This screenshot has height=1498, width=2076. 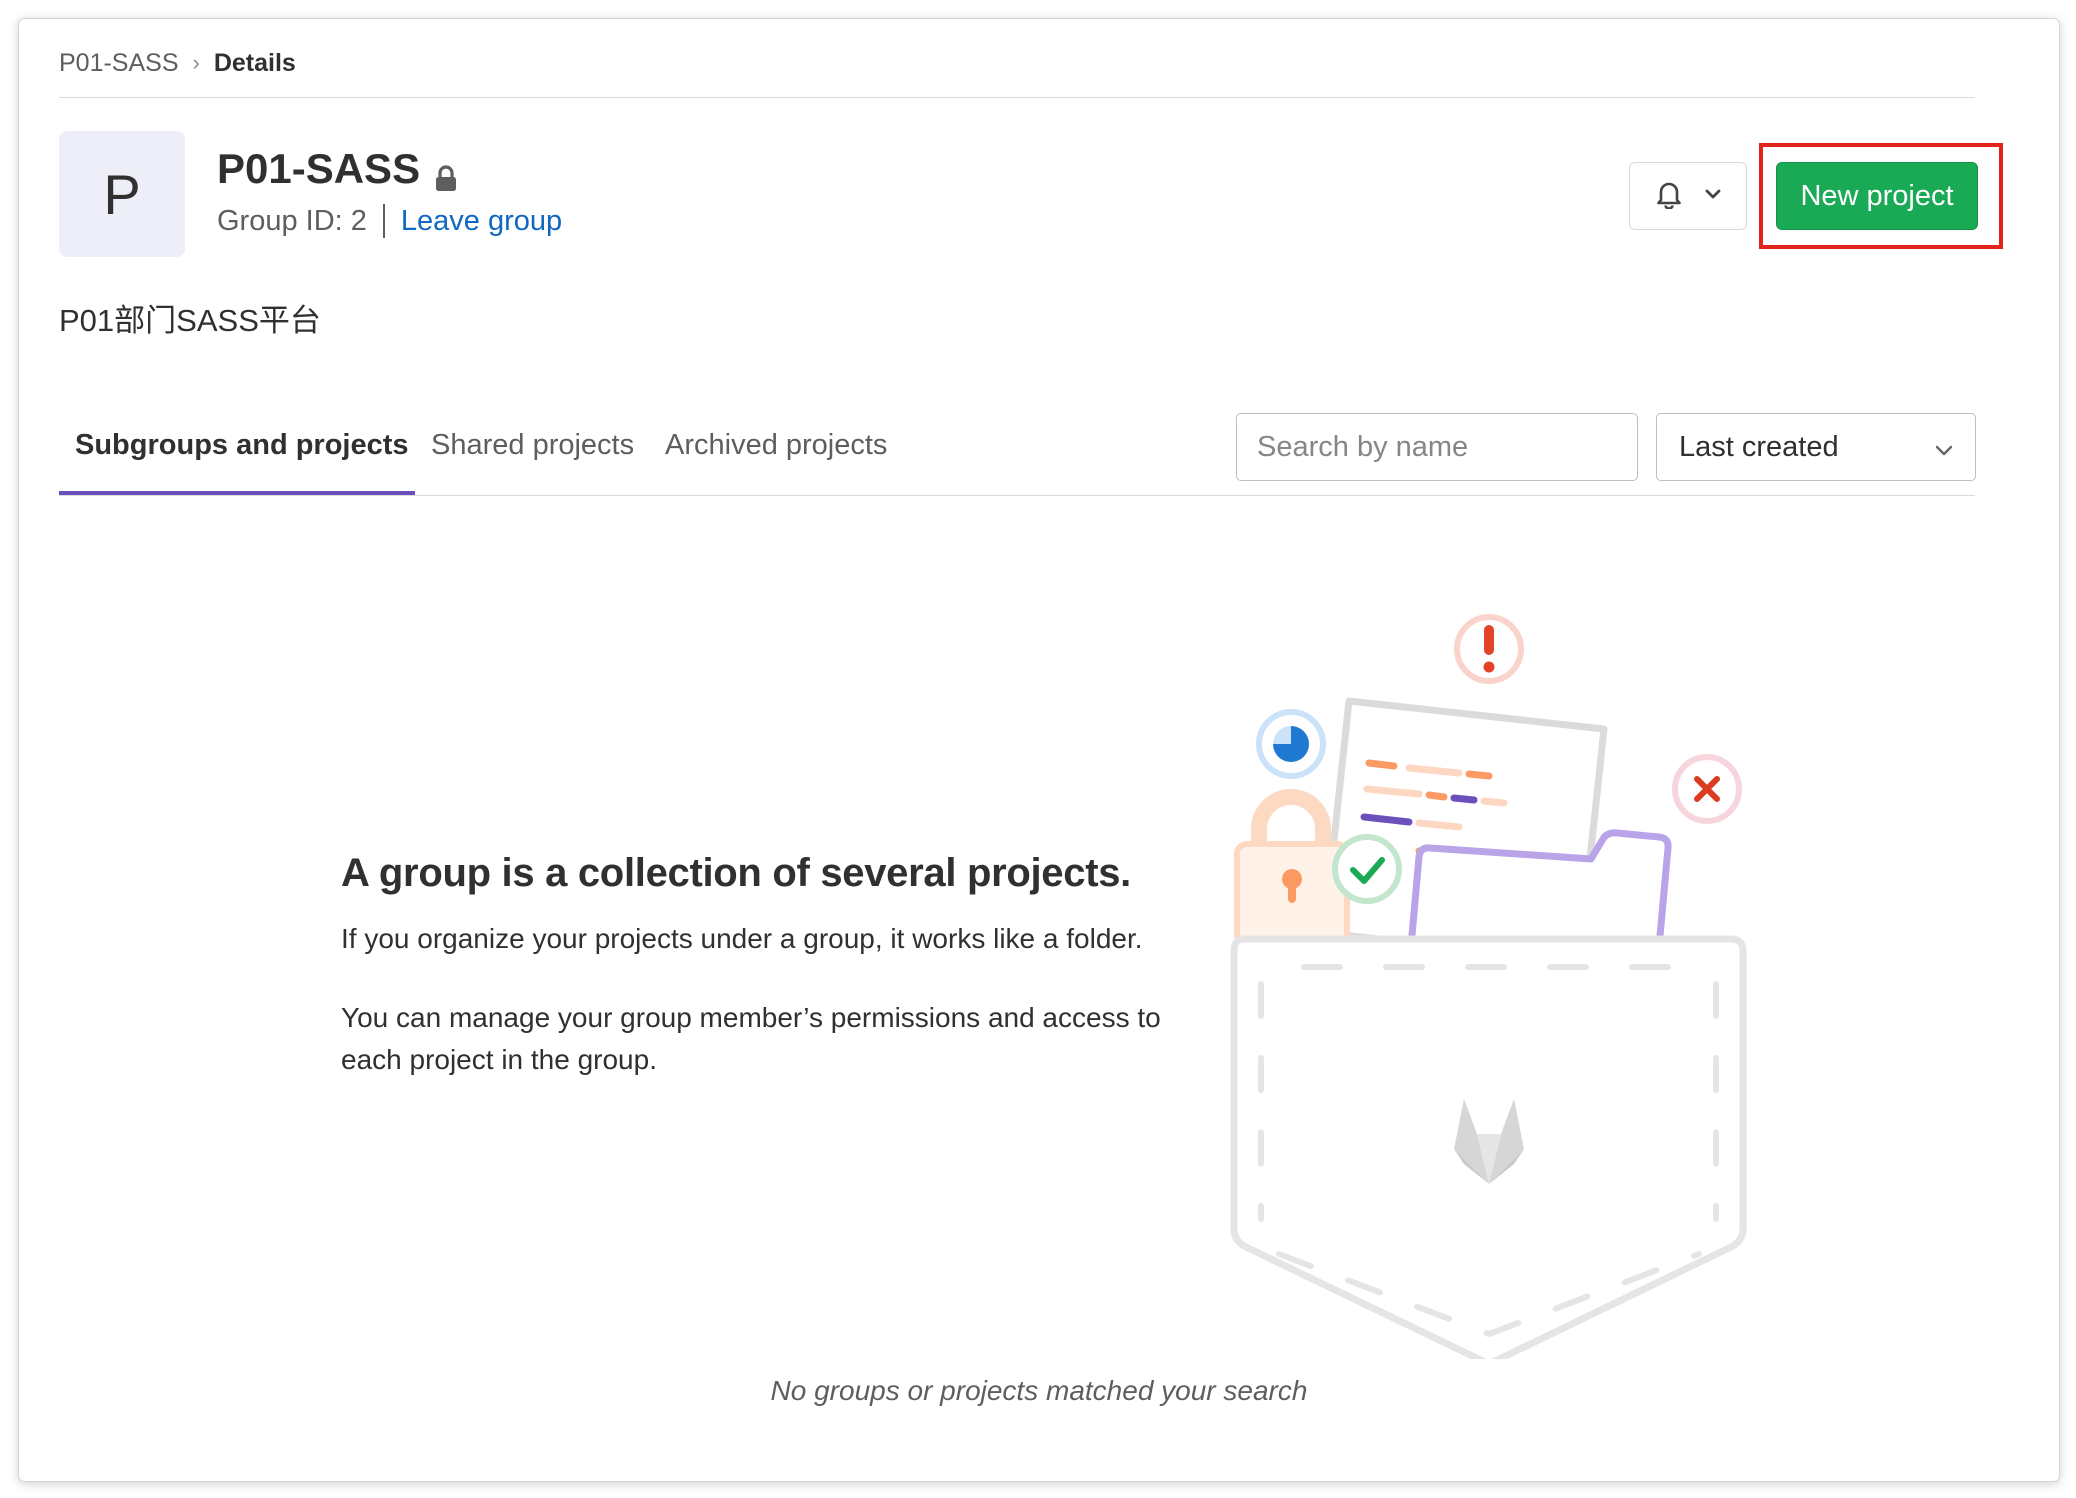 What do you see at coordinates (119, 63) in the screenshot?
I see `breadcrumb-group-link: P01-SASS` at bounding box center [119, 63].